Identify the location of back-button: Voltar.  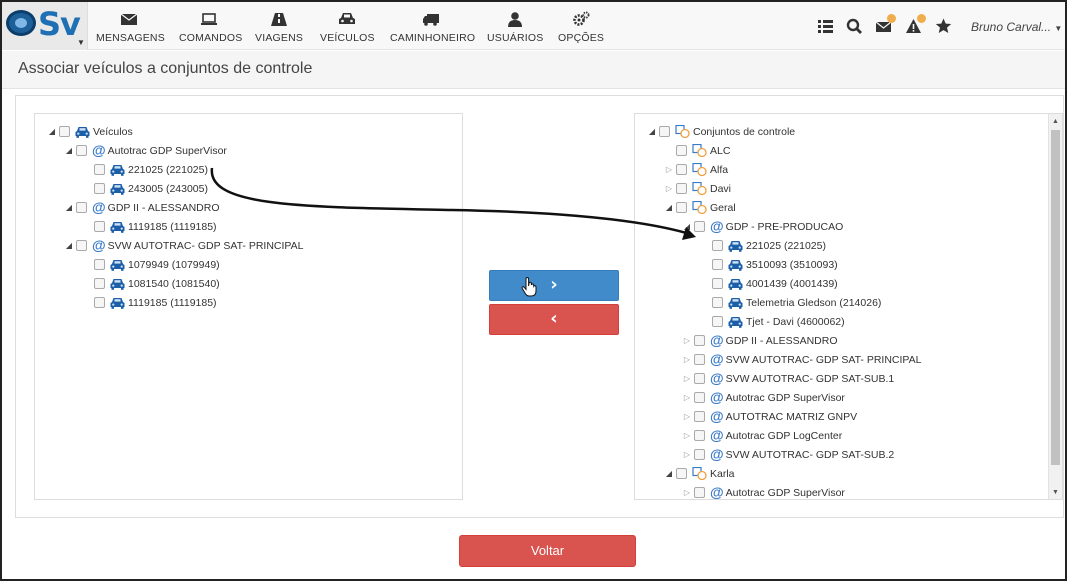
(547, 551).